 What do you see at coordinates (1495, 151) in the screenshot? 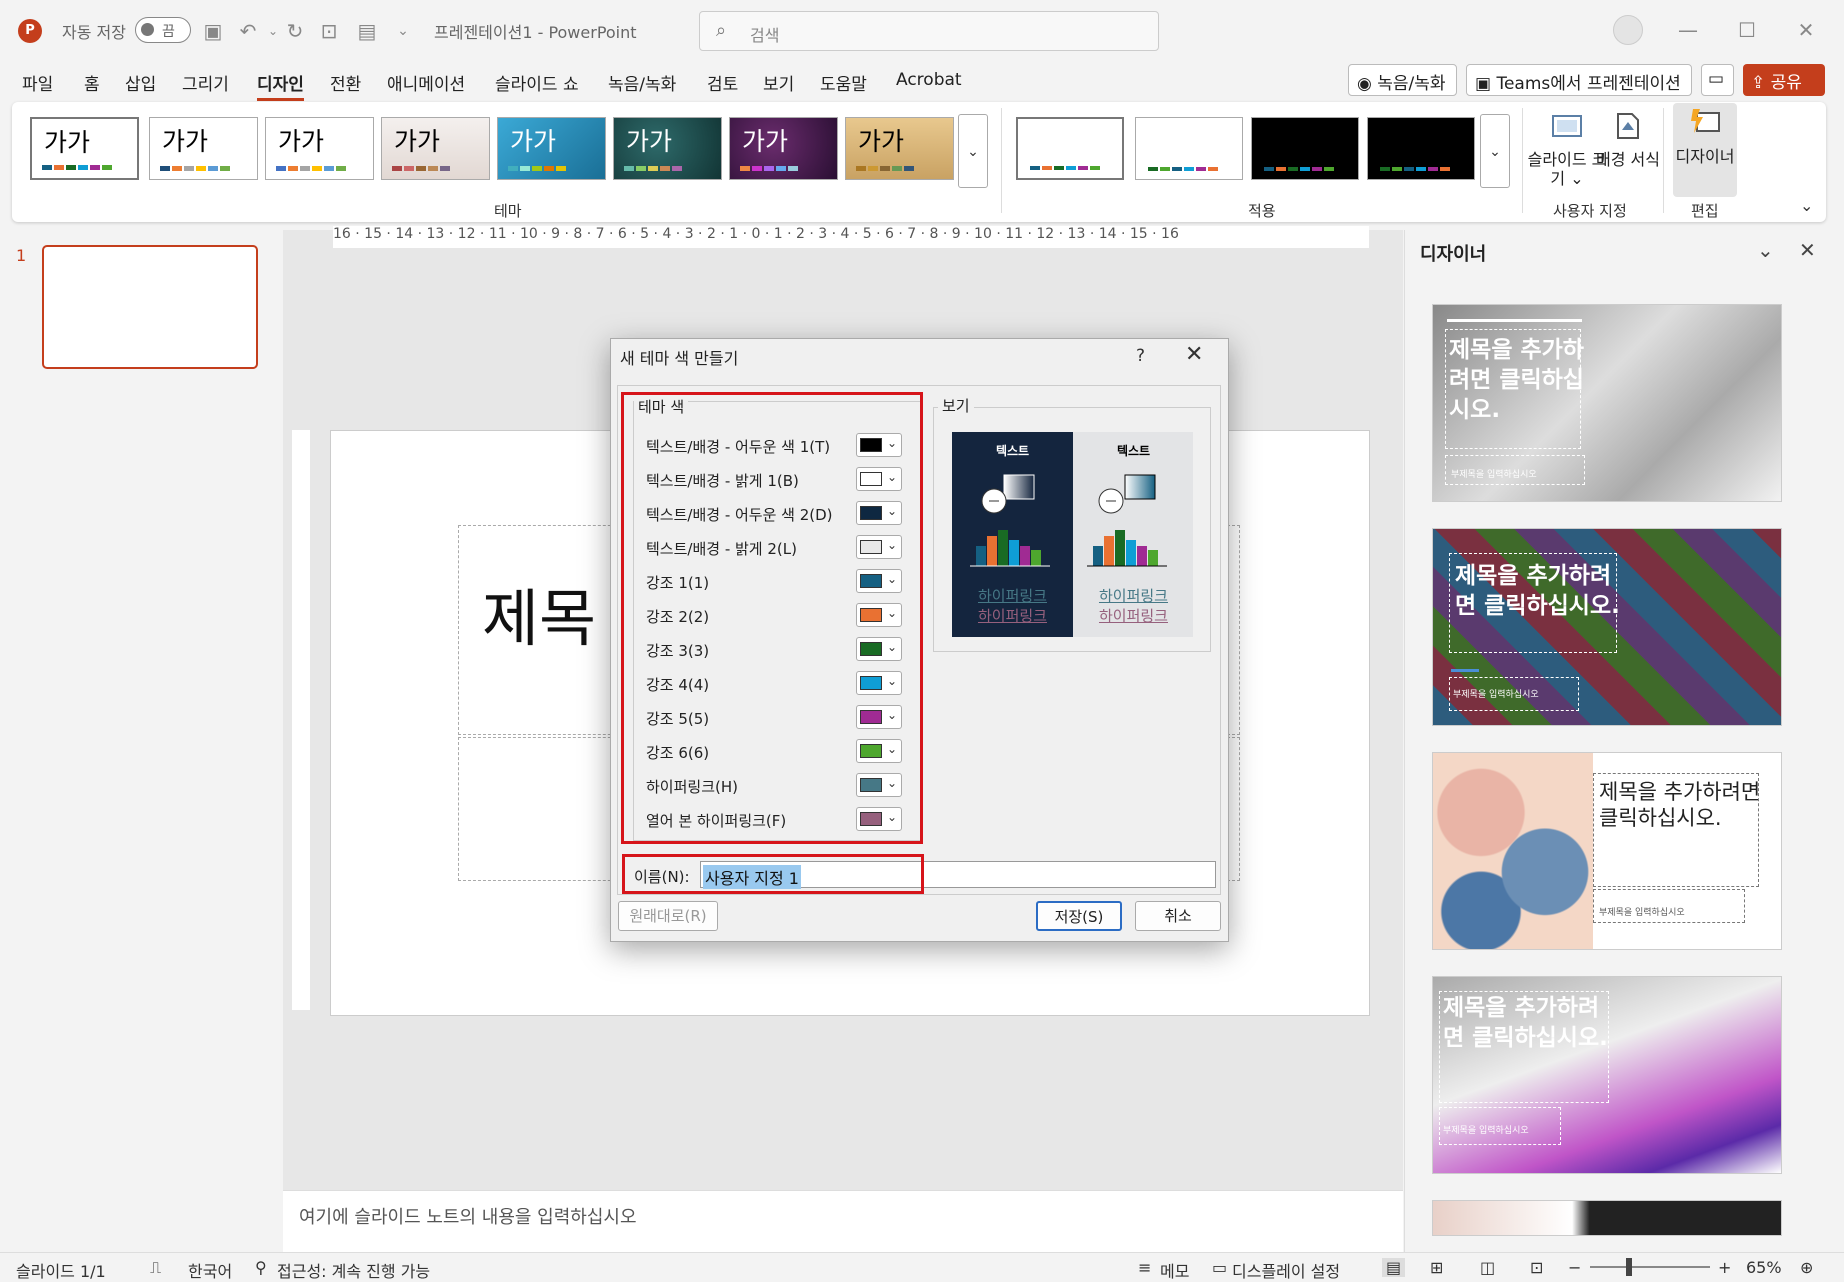
I see `variants-more-button: ⌄` at bounding box center [1495, 151].